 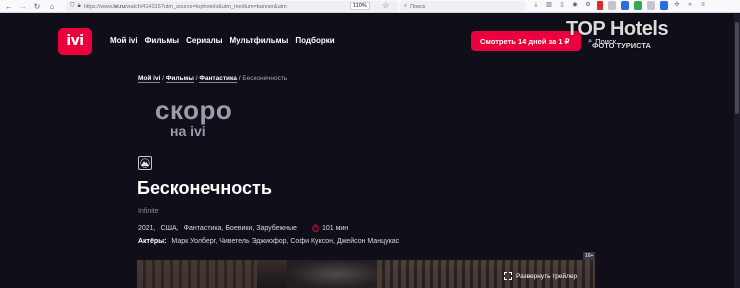 What do you see at coordinates (703, 5) in the screenshot?
I see `menu-icon: ≡` at bounding box center [703, 5].